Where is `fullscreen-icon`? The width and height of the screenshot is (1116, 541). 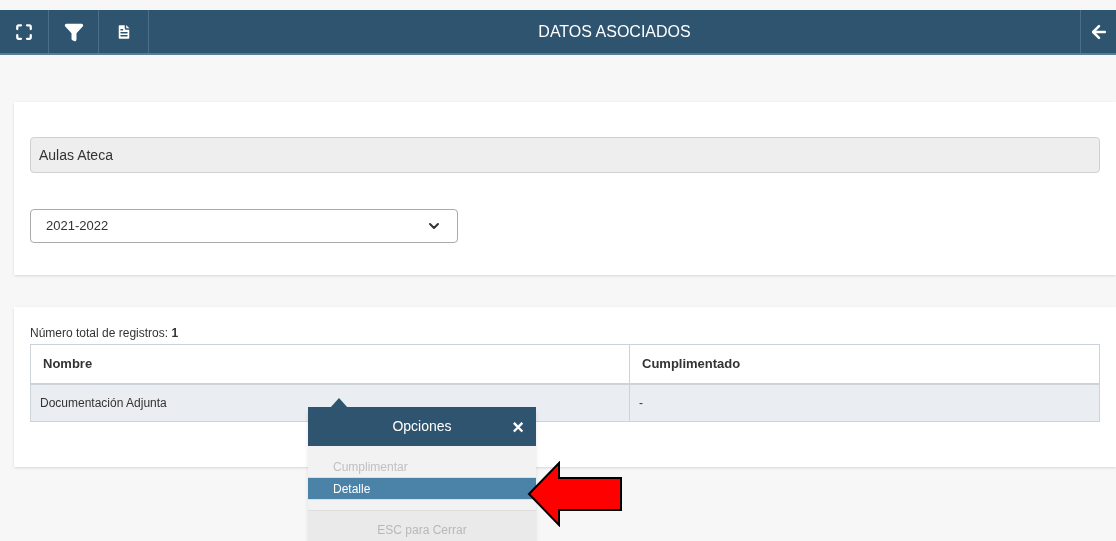
fullscreen-icon is located at coordinates (24, 31).